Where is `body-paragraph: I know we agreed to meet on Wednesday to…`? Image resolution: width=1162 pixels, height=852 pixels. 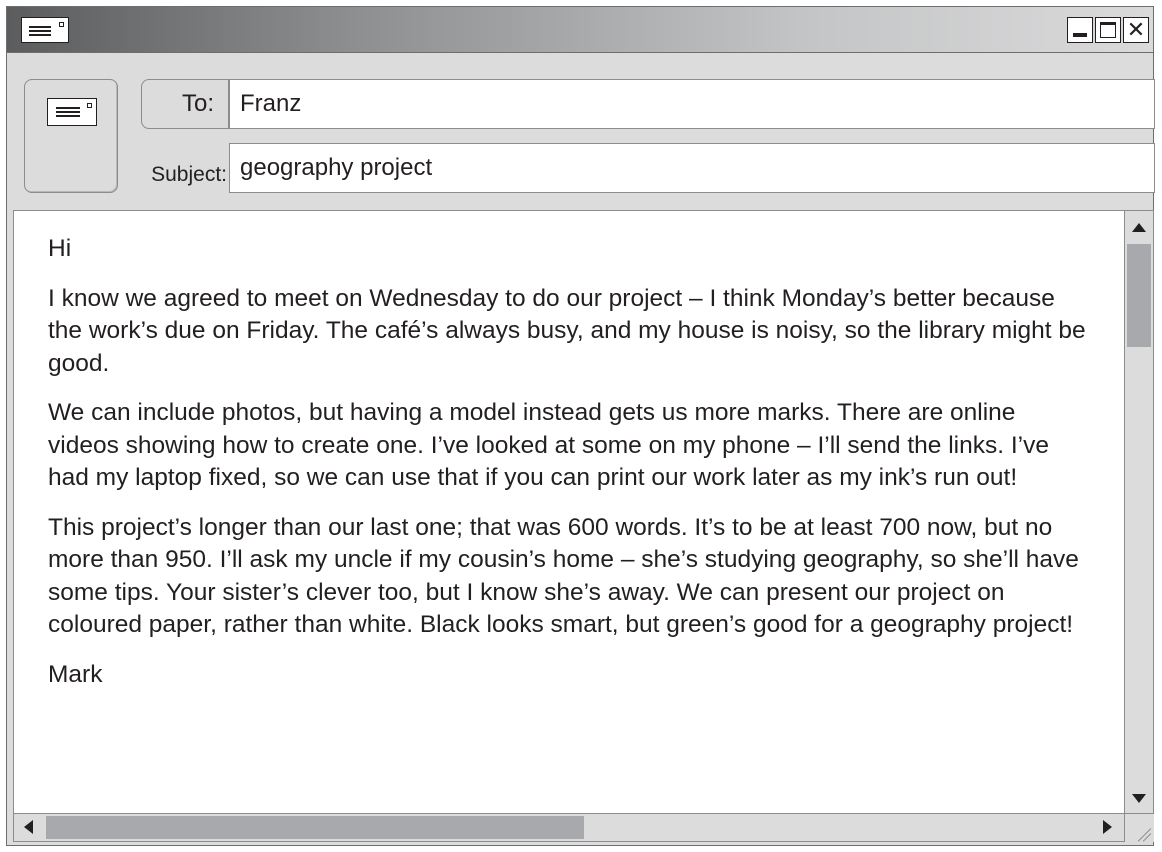
body-paragraph: I know we agreed to meet on Wednesday to… is located at coordinates (567, 330).